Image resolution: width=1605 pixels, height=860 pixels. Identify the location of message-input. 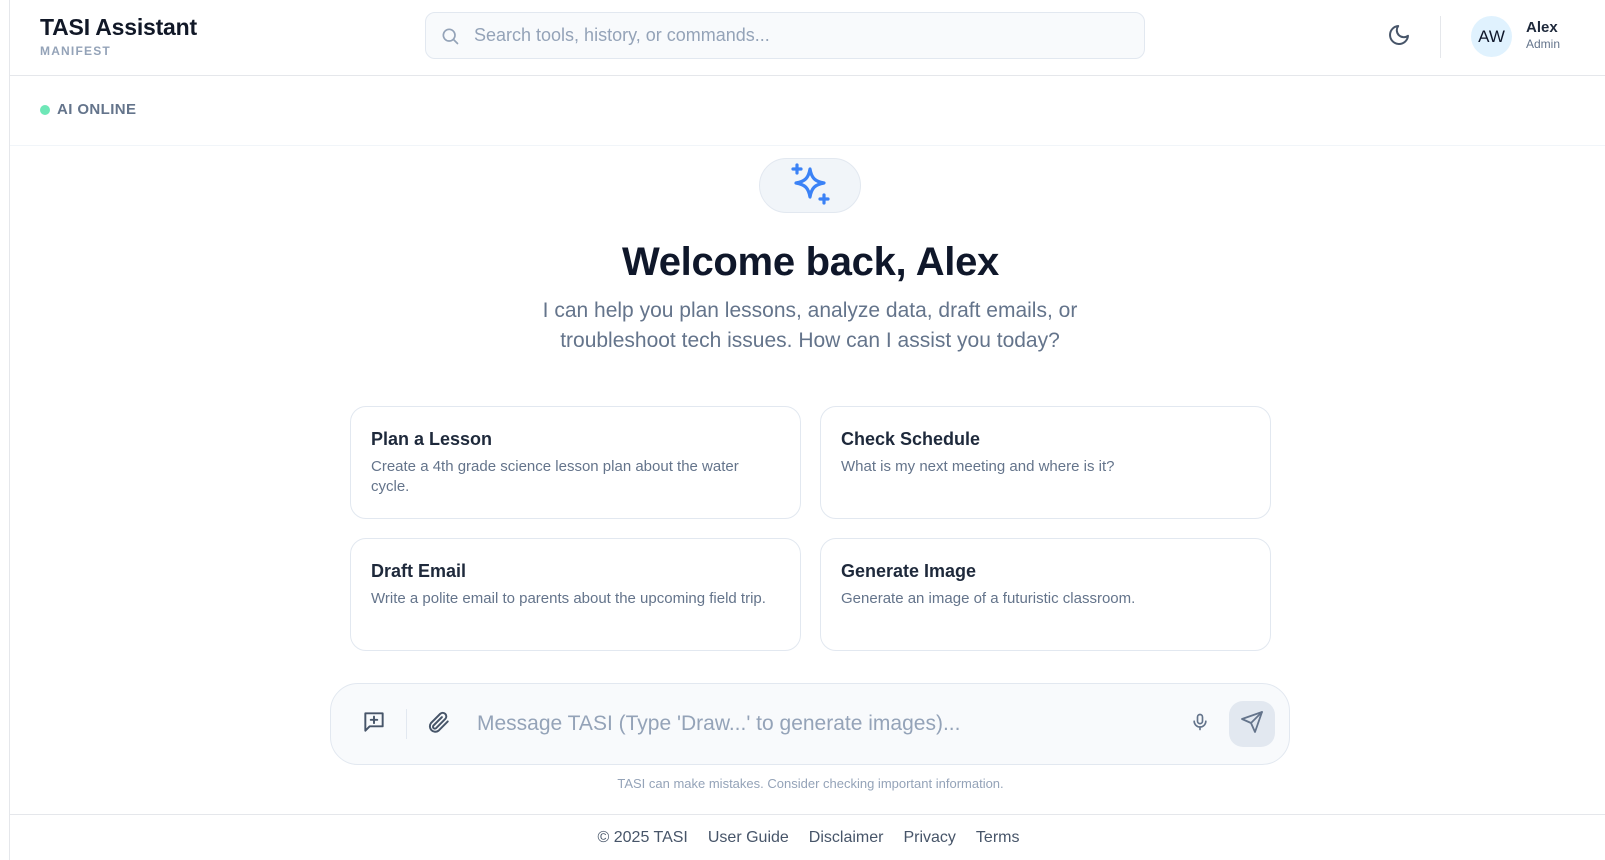
(817, 724).